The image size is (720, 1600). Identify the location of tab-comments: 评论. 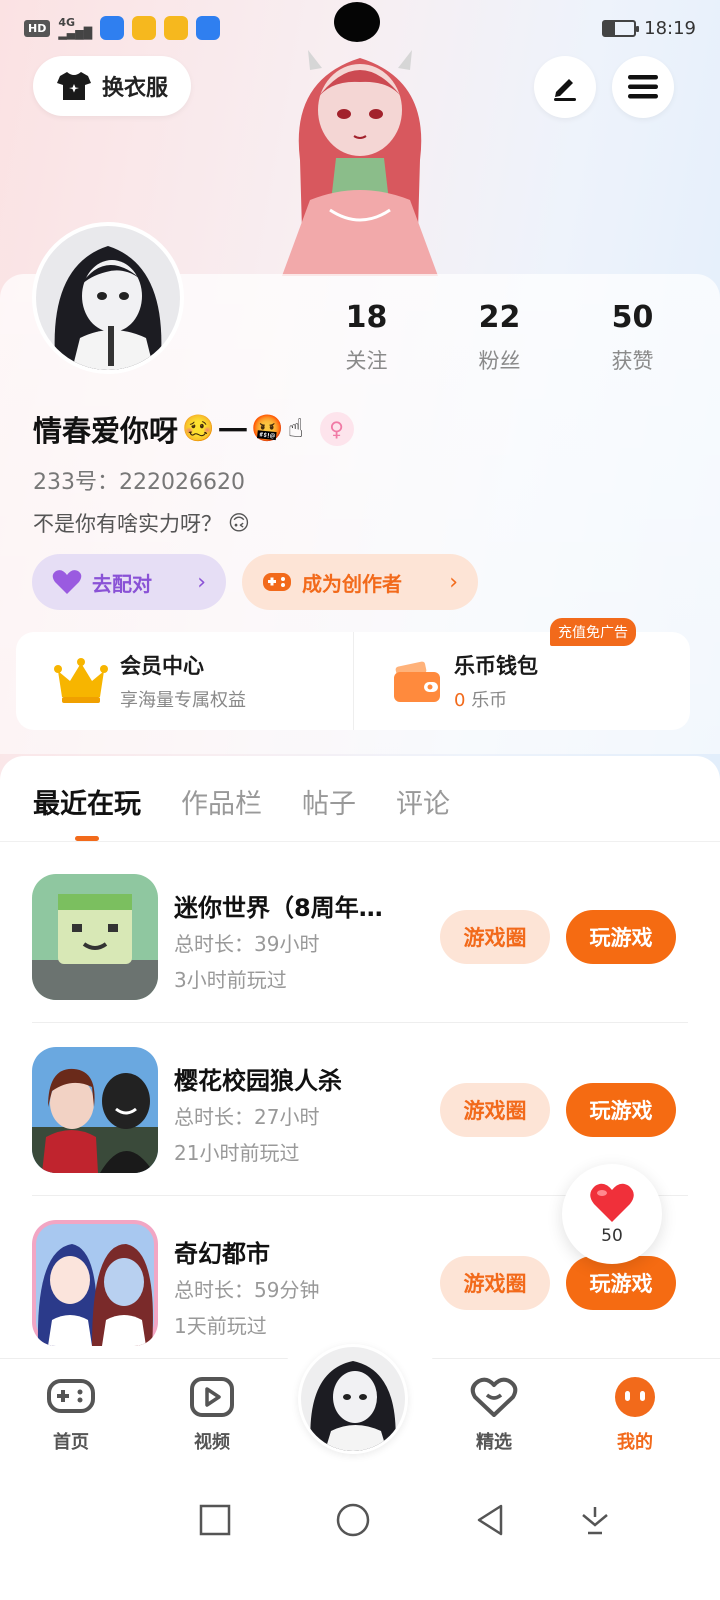
(423, 798).